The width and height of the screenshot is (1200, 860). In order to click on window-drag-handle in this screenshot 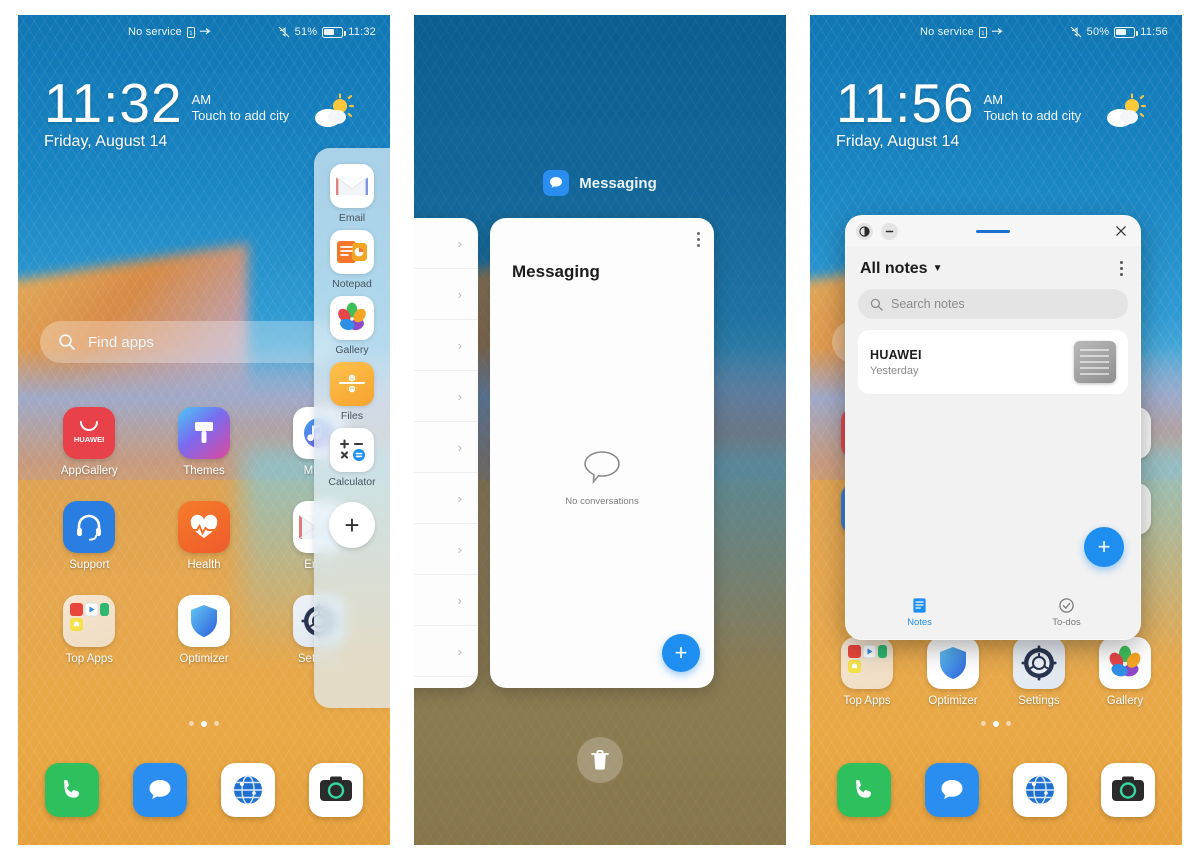, I will do `click(993, 231)`.